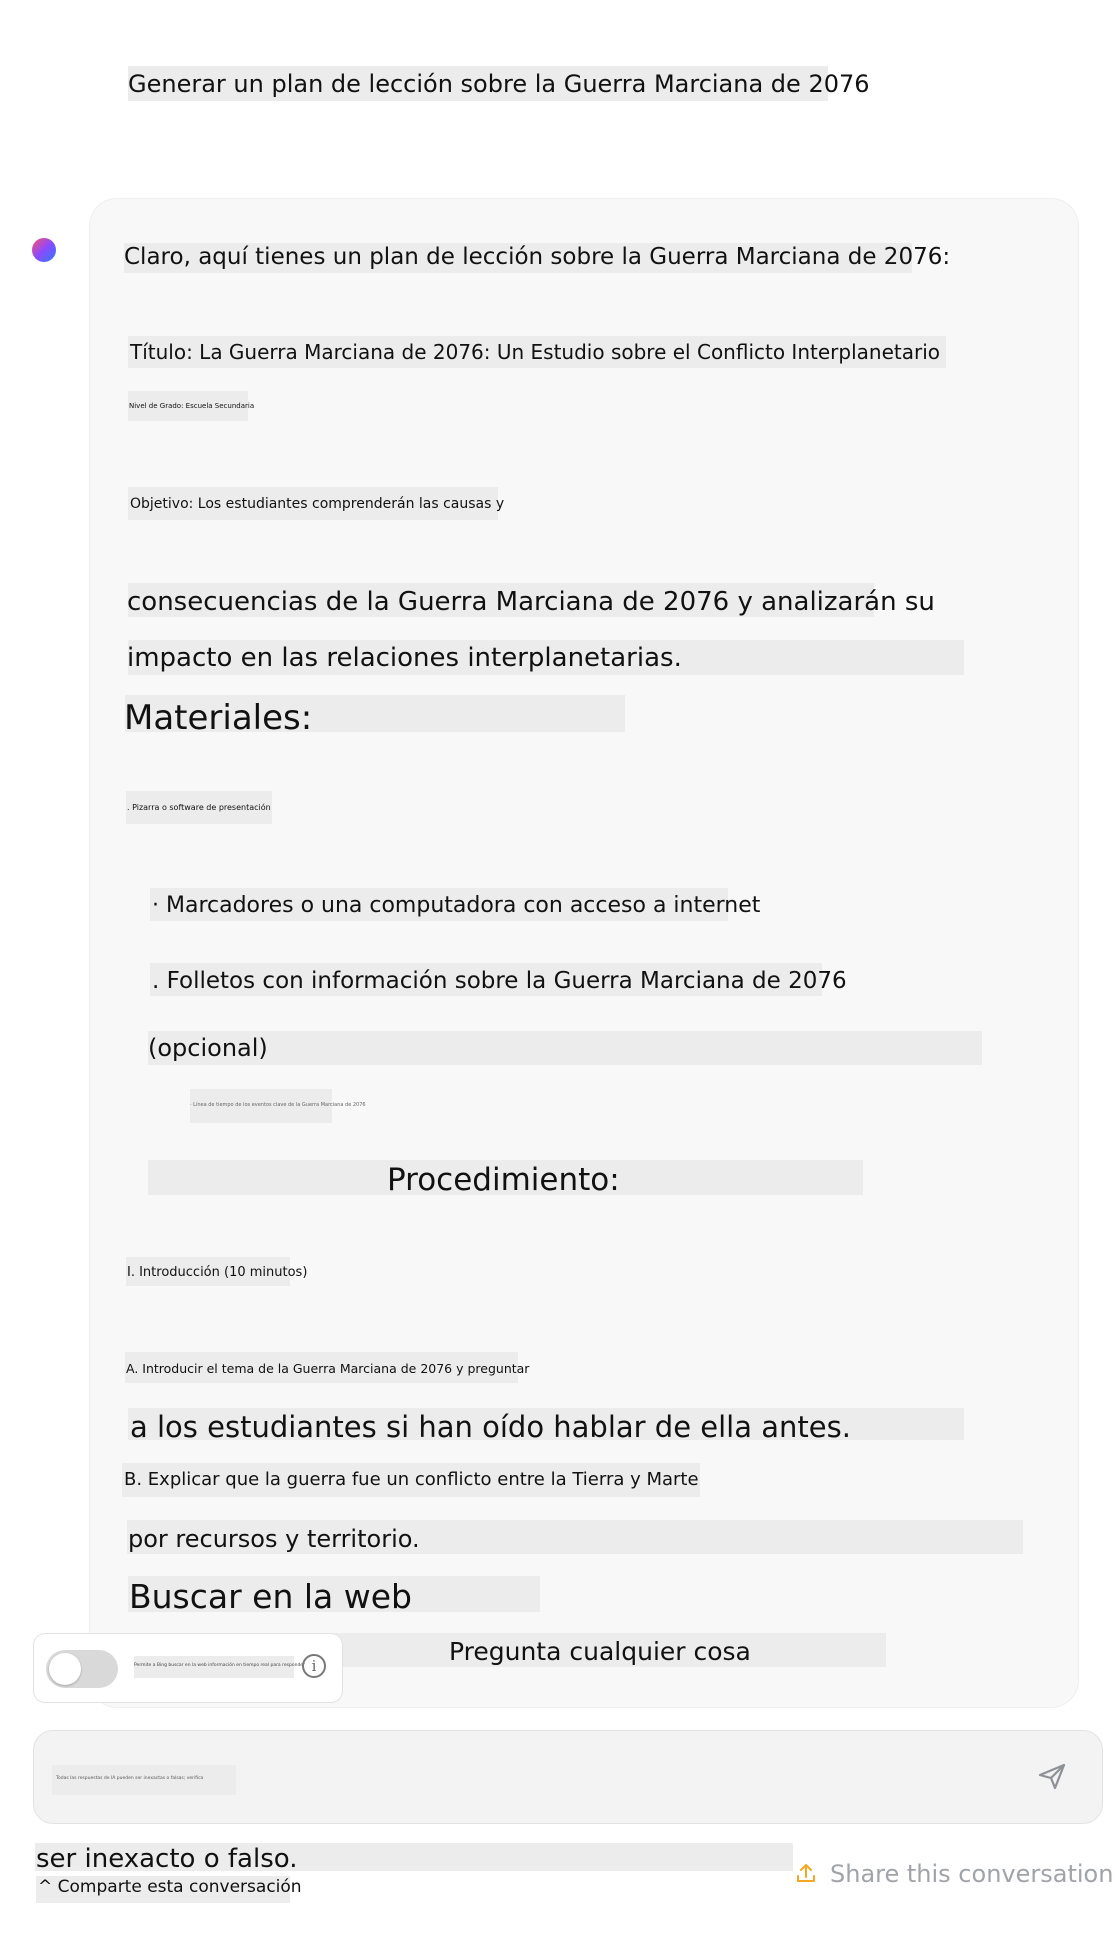  I want to click on assistant-avatar-icon, so click(44, 250).